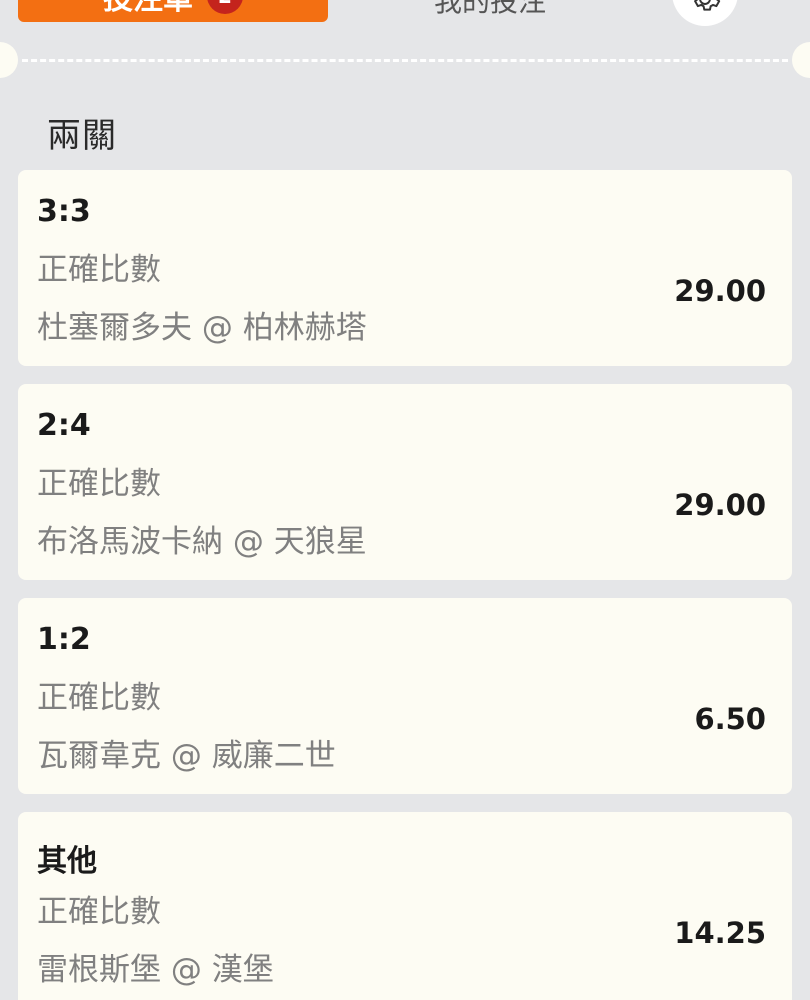 This screenshot has width=810, height=1000. What do you see at coordinates (186, 756) in the screenshot?
I see `bet-event: 瓦爾韋克 @ 威廉二世` at bounding box center [186, 756].